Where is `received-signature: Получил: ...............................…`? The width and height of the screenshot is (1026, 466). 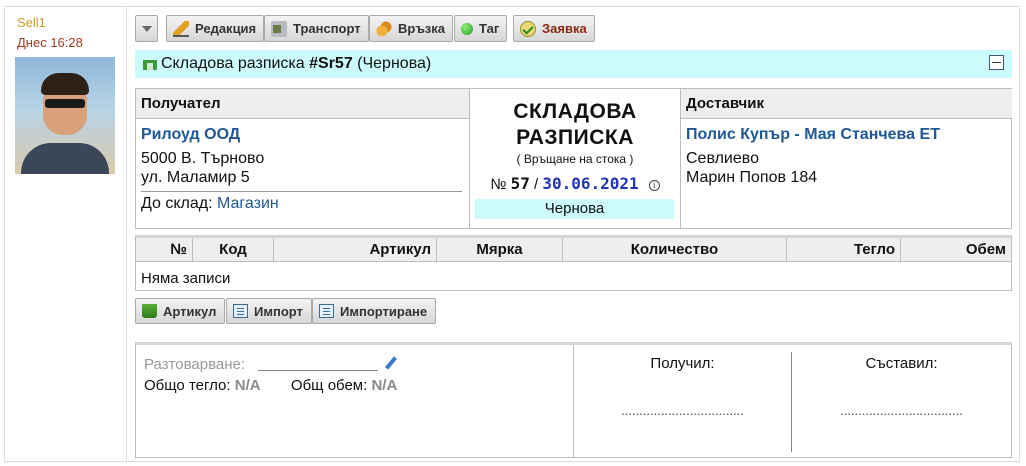
received-signature: Получил: ...............................… is located at coordinates (682, 401).